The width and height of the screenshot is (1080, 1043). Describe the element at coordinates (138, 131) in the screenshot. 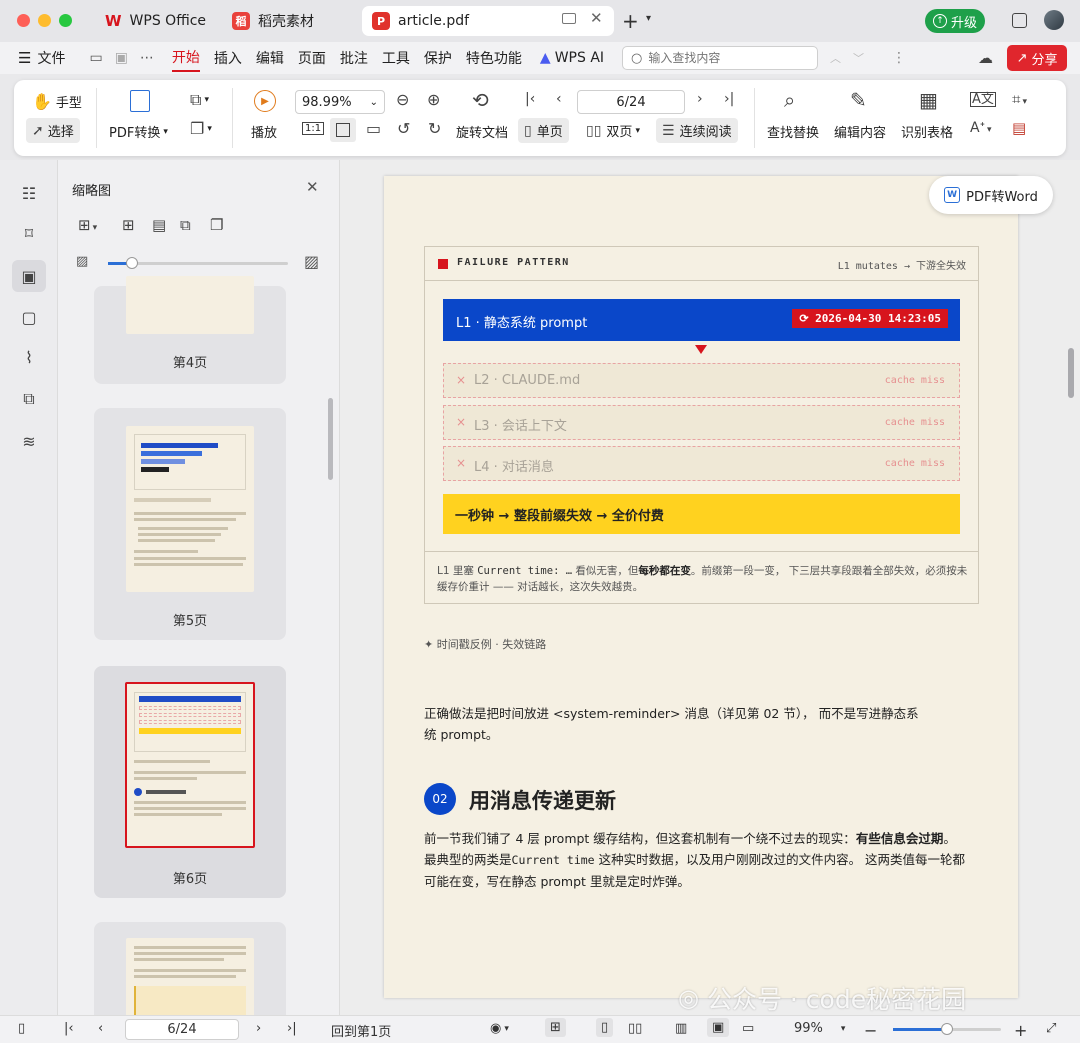

I see `pdf-convert-button: PDF转换 ▾` at that location.